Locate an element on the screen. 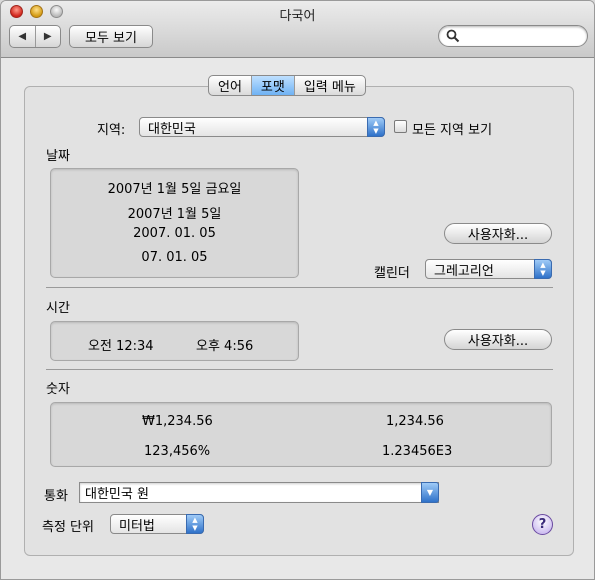 The height and width of the screenshot is (580, 595). calendar-value: 그레고리언 is located at coordinates (464, 271).